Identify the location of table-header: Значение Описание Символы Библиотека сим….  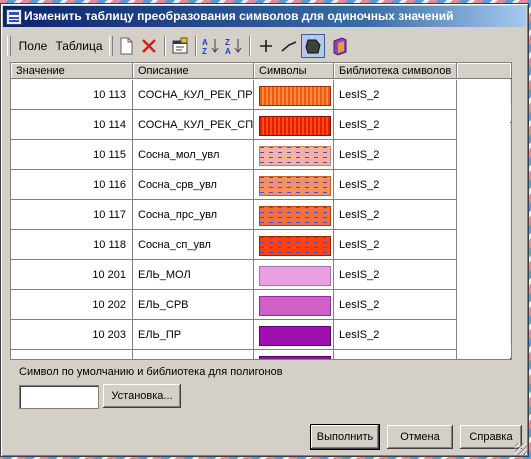
(261, 71).